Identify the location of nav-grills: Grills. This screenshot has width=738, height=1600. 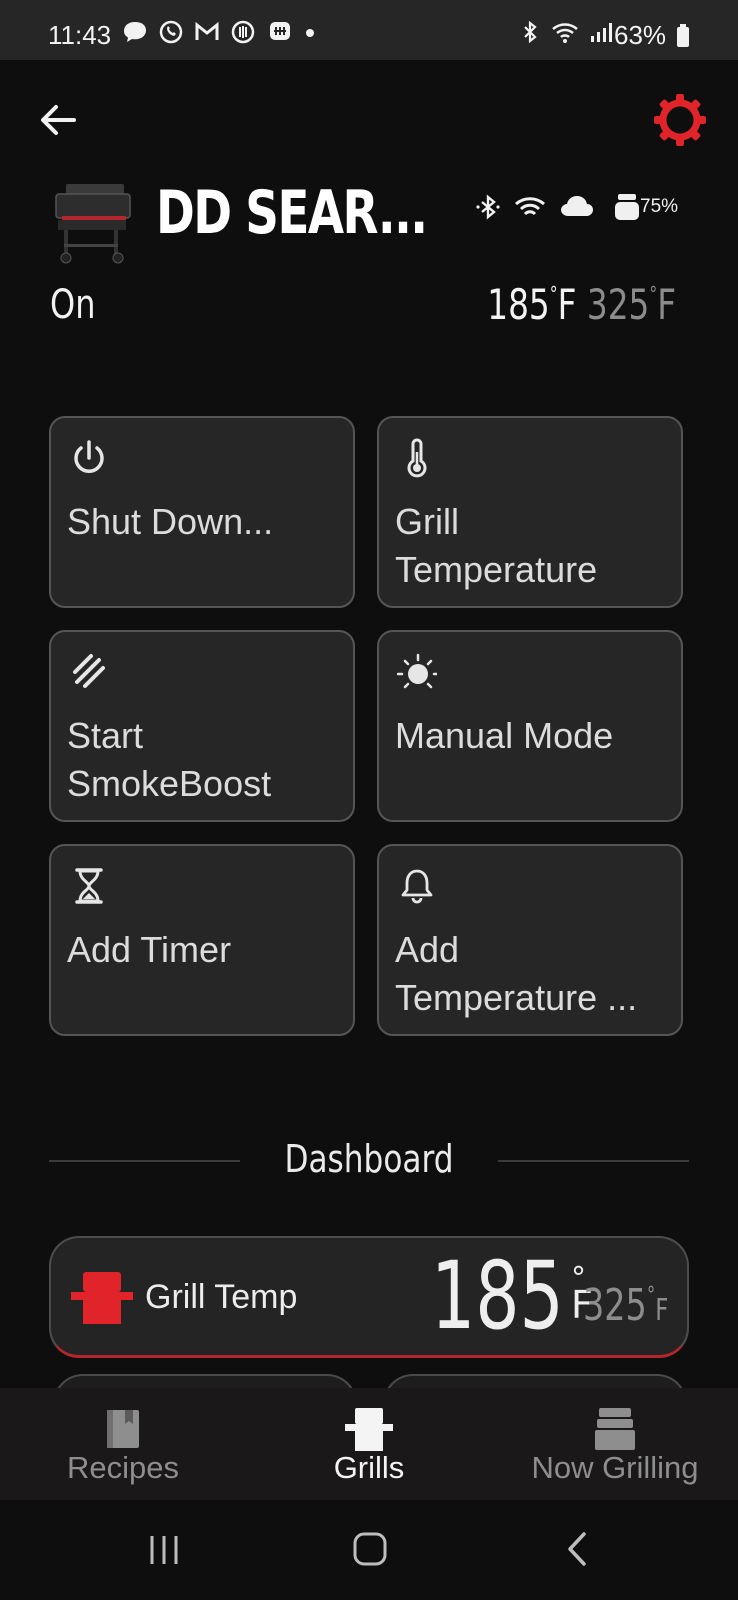
(369, 1444).